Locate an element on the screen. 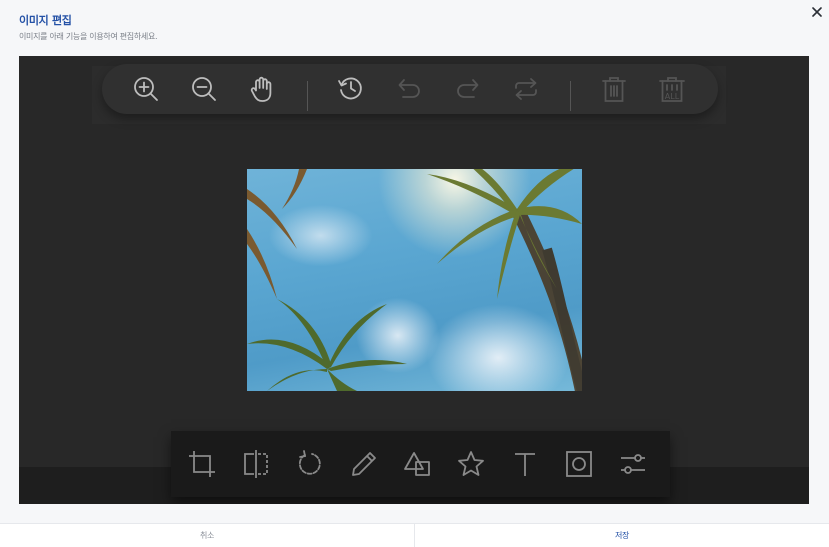 The width and height of the screenshot is (829, 547). draw-button is located at coordinates (364, 464).